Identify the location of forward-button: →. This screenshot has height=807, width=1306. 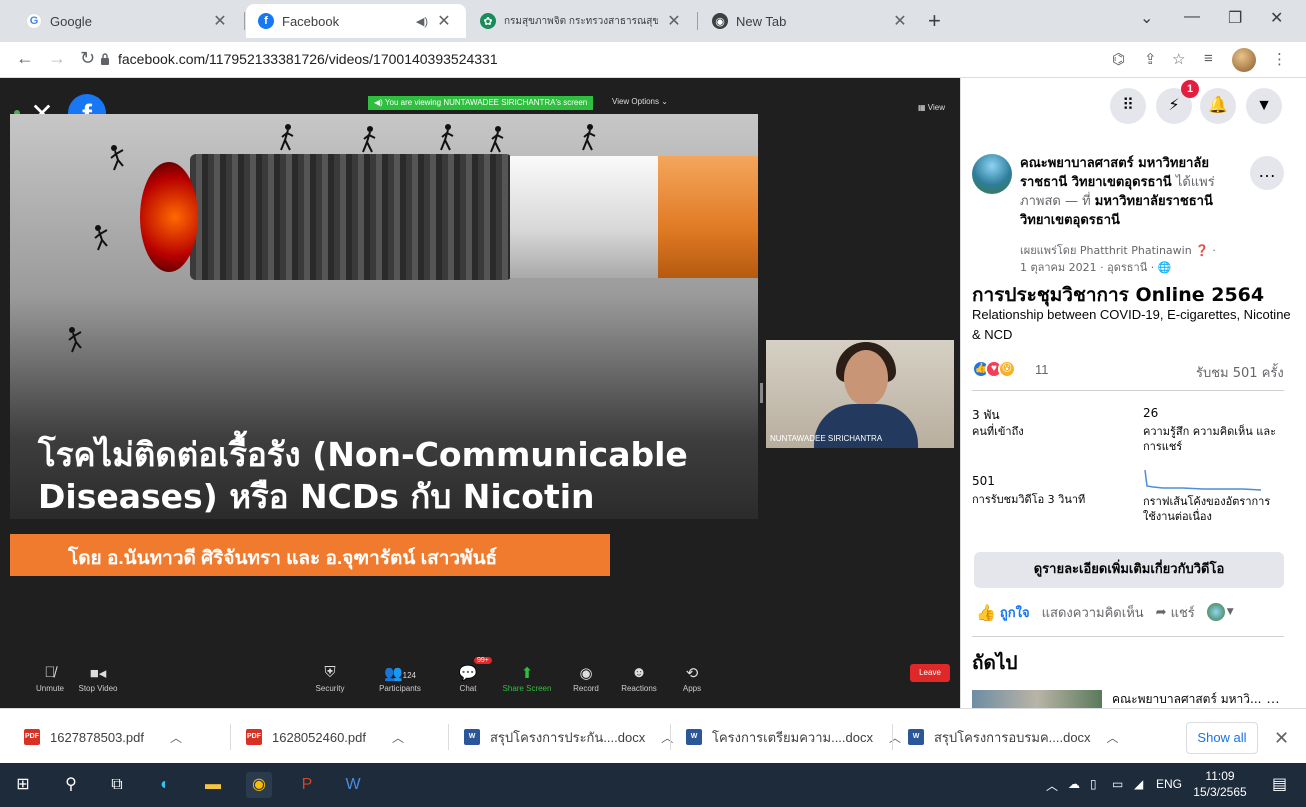
(57, 58).